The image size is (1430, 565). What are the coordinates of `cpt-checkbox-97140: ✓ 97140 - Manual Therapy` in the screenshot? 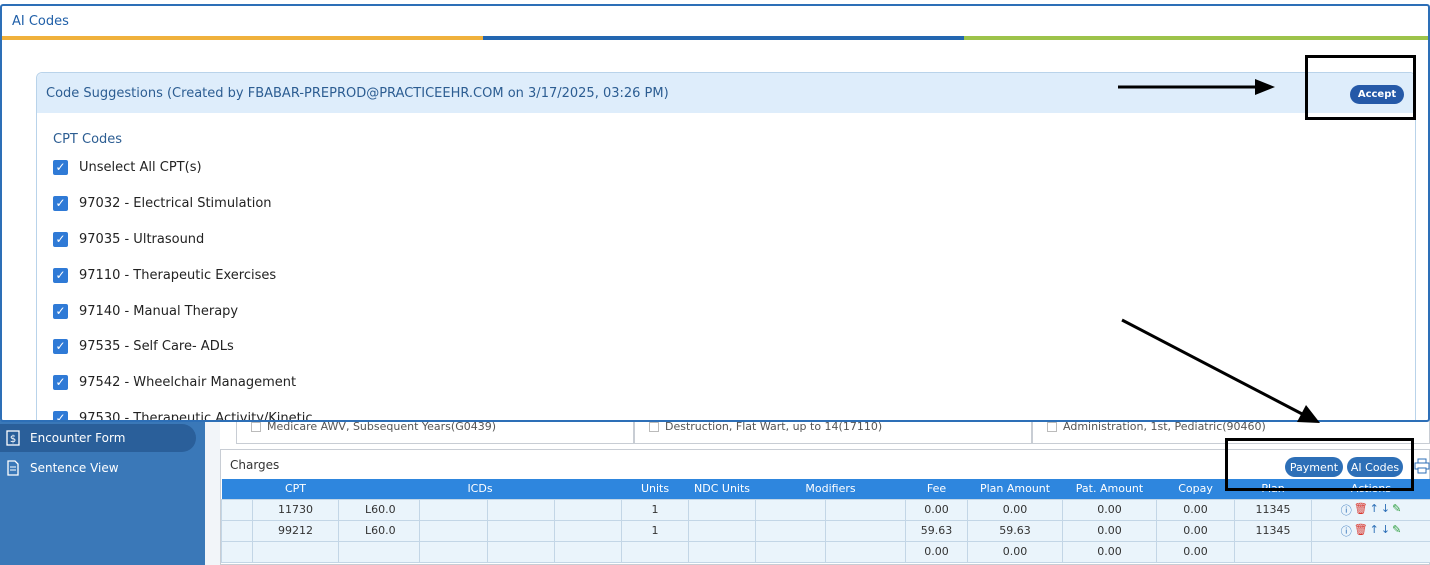 It's located at (145, 311).